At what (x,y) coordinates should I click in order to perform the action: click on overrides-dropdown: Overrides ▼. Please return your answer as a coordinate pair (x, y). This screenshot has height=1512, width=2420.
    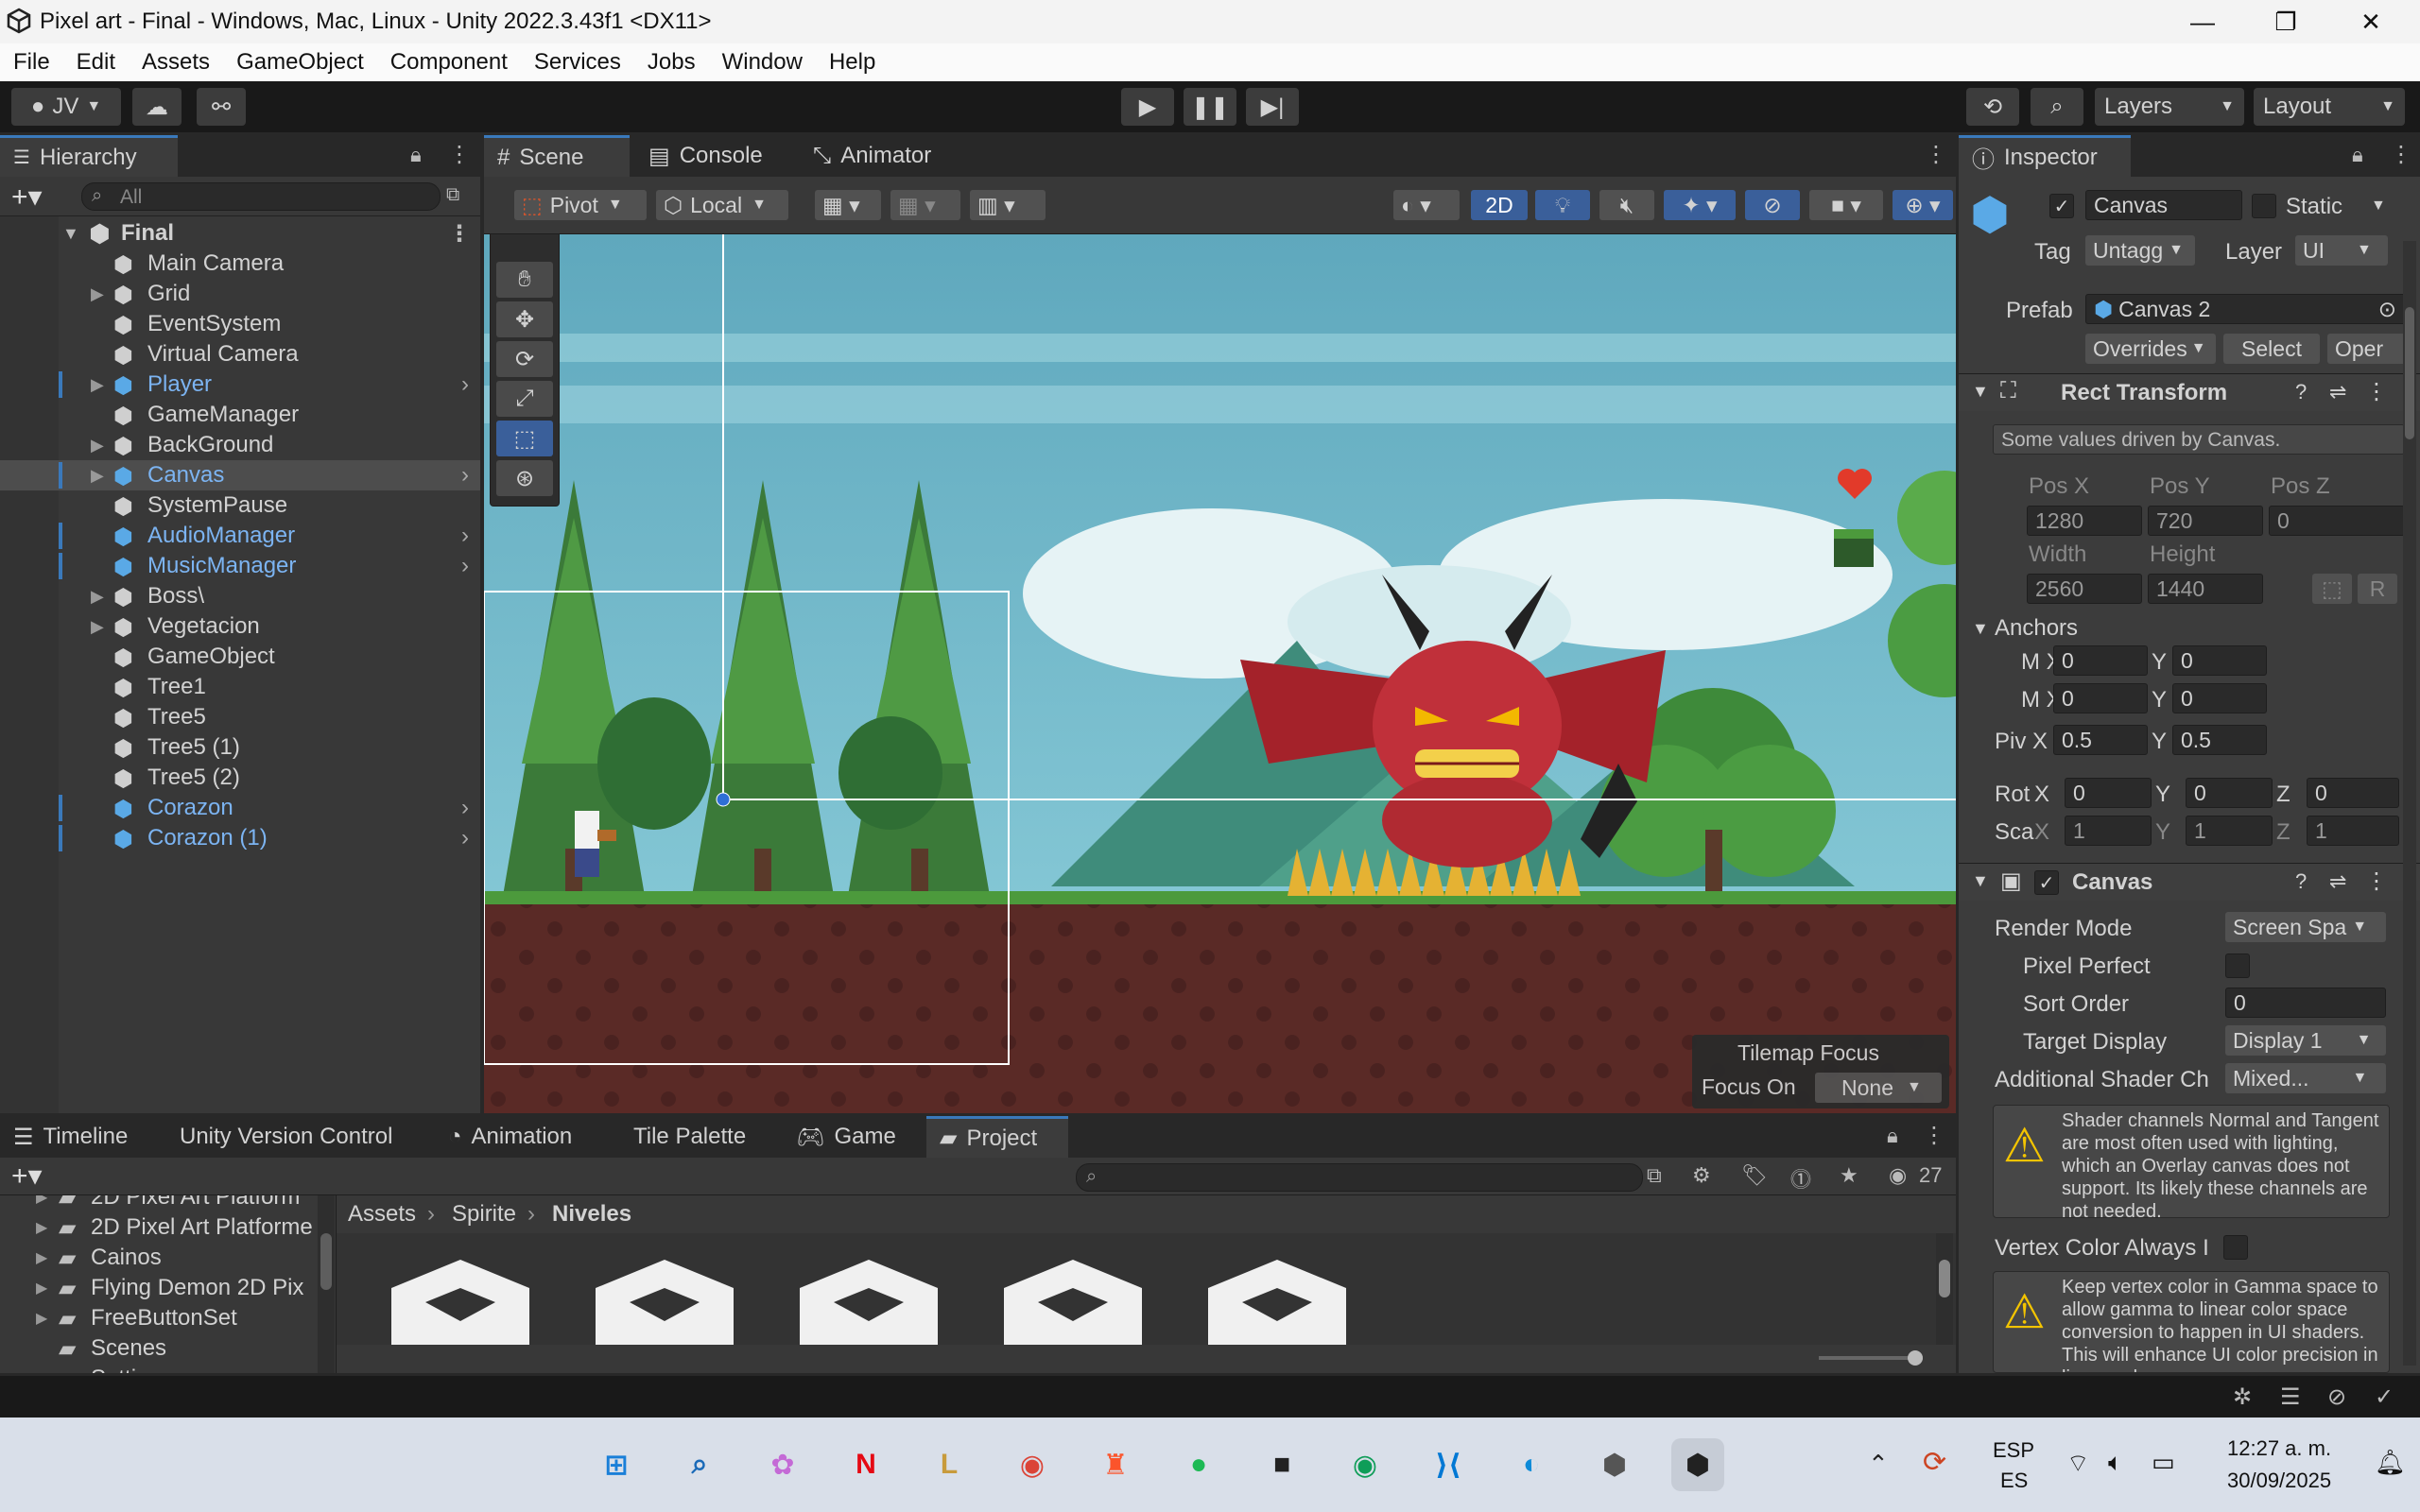
    Looking at the image, I should click on (2150, 349).